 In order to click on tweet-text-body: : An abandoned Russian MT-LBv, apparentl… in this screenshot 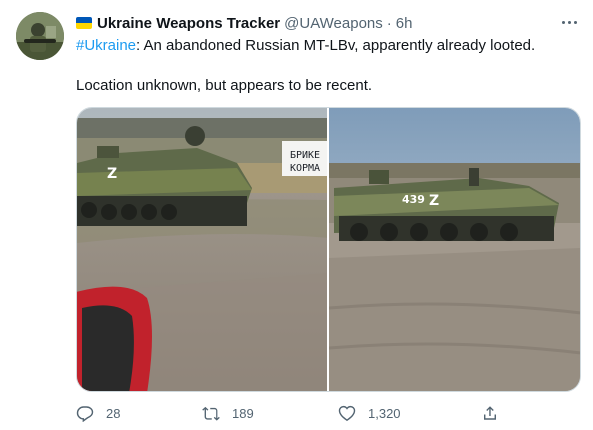, I will do `click(336, 45)`.